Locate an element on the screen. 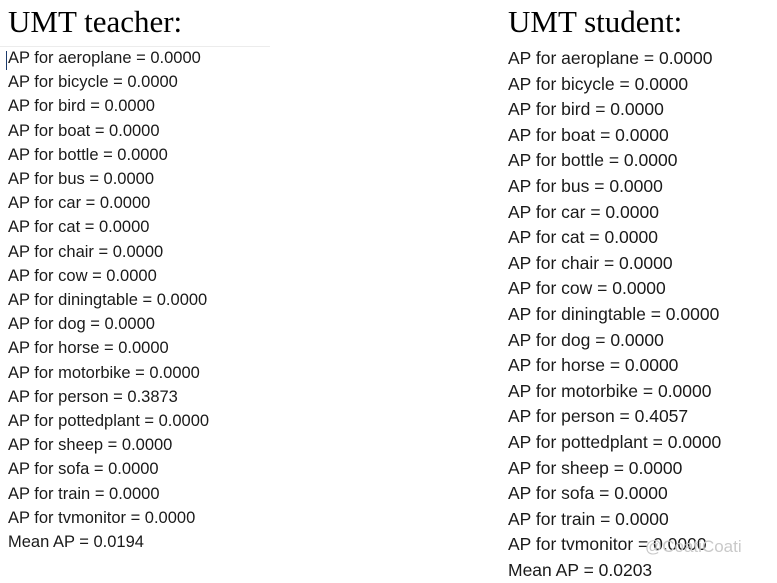 The image size is (777, 583). horizontal-divider is located at coordinates (135, 46).